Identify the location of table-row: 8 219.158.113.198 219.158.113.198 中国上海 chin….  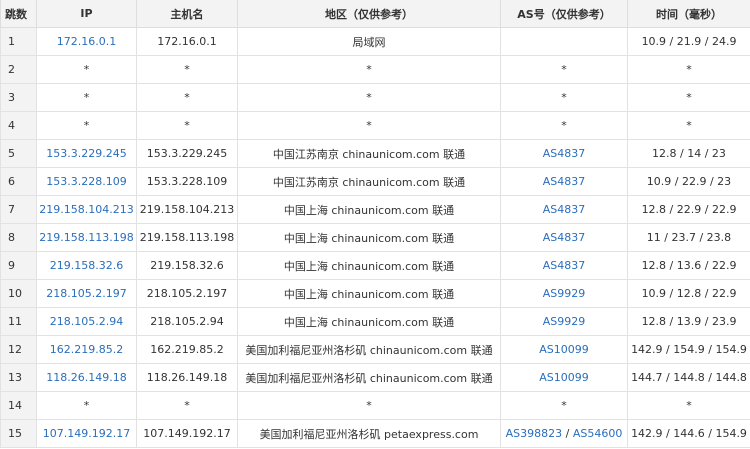
(375, 237).